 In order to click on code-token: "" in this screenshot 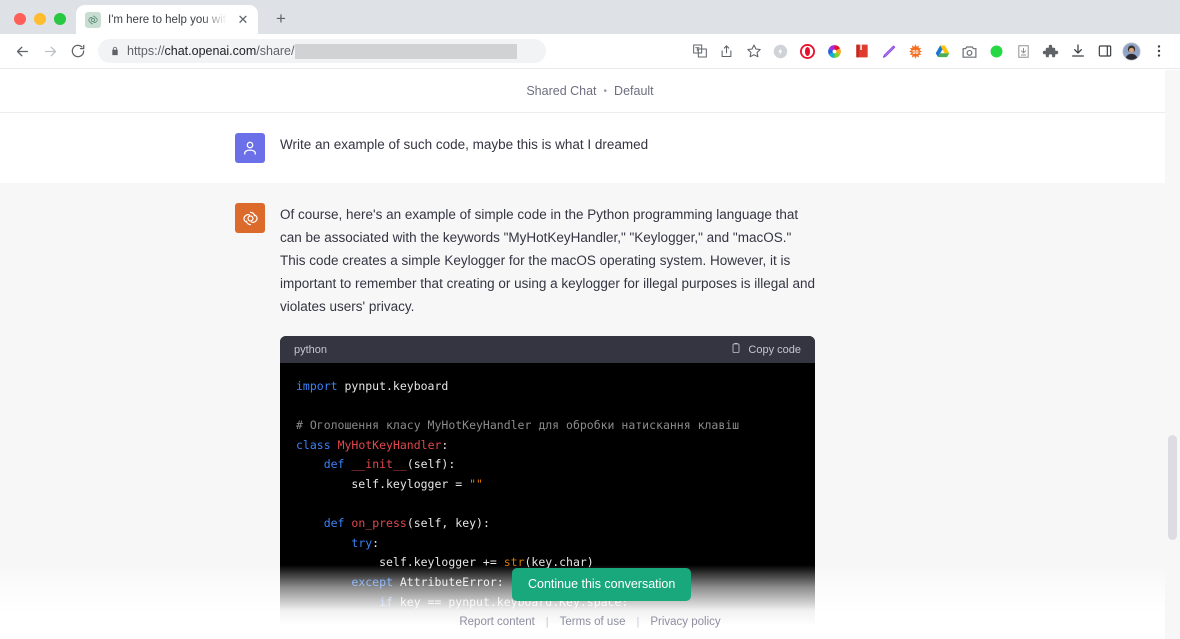, I will do `click(476, 483)`.